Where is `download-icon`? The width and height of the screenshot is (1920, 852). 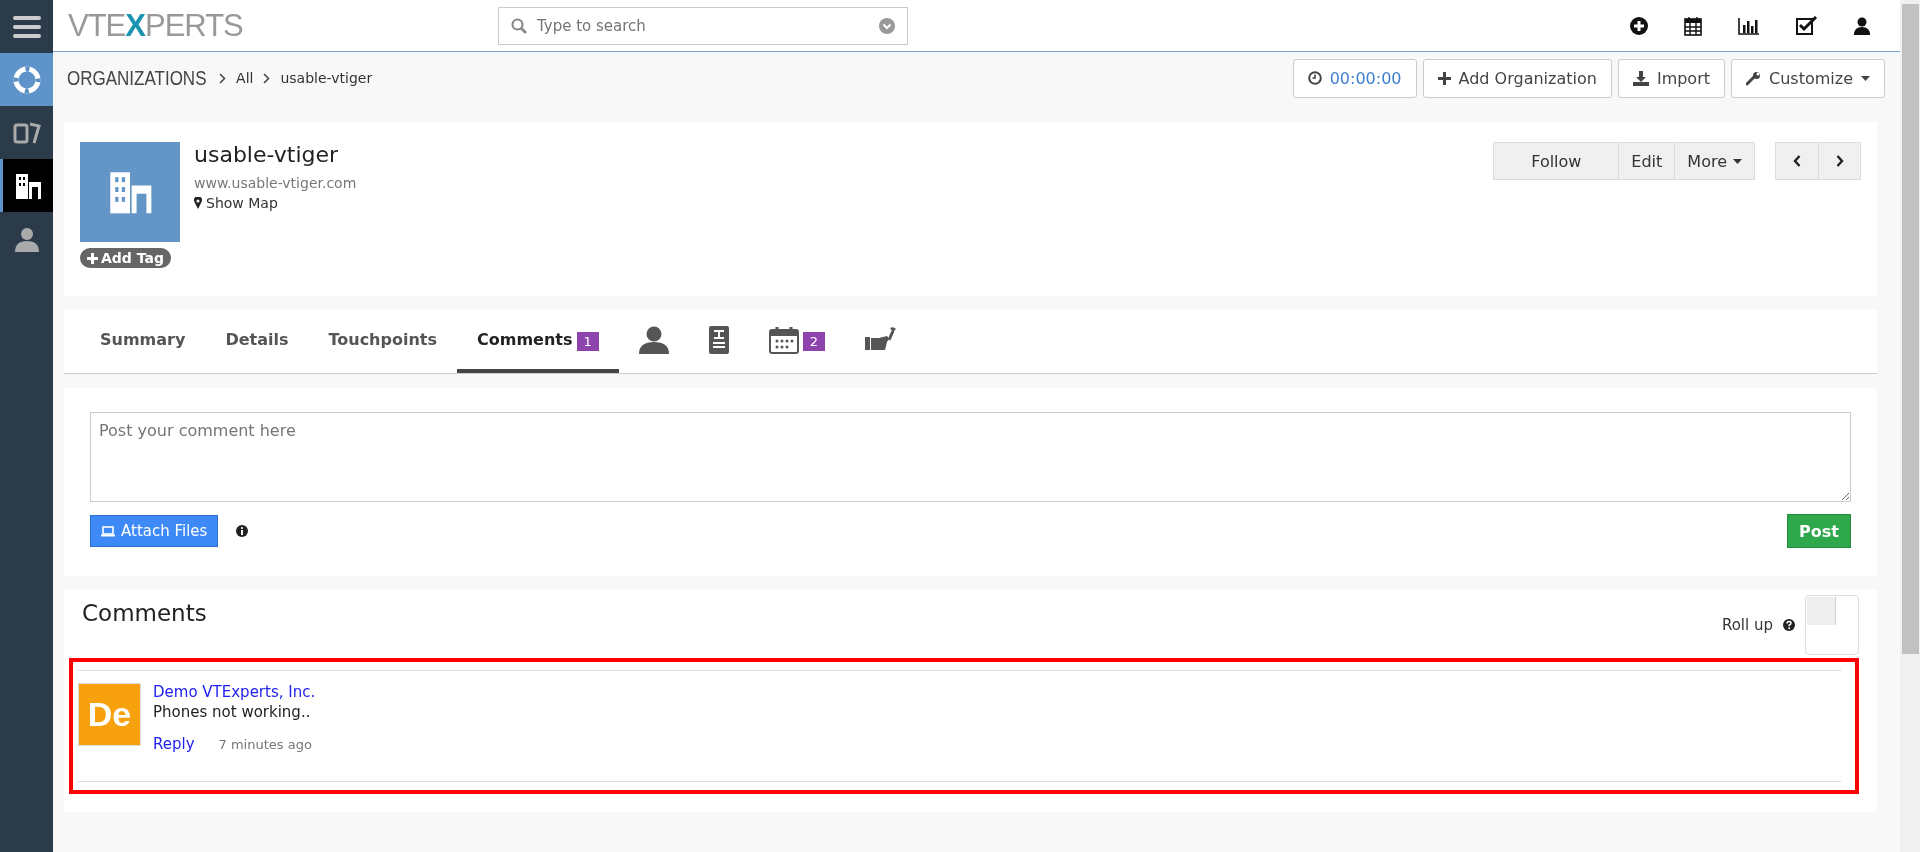 download-icon is located at coordinates (1640, 78).